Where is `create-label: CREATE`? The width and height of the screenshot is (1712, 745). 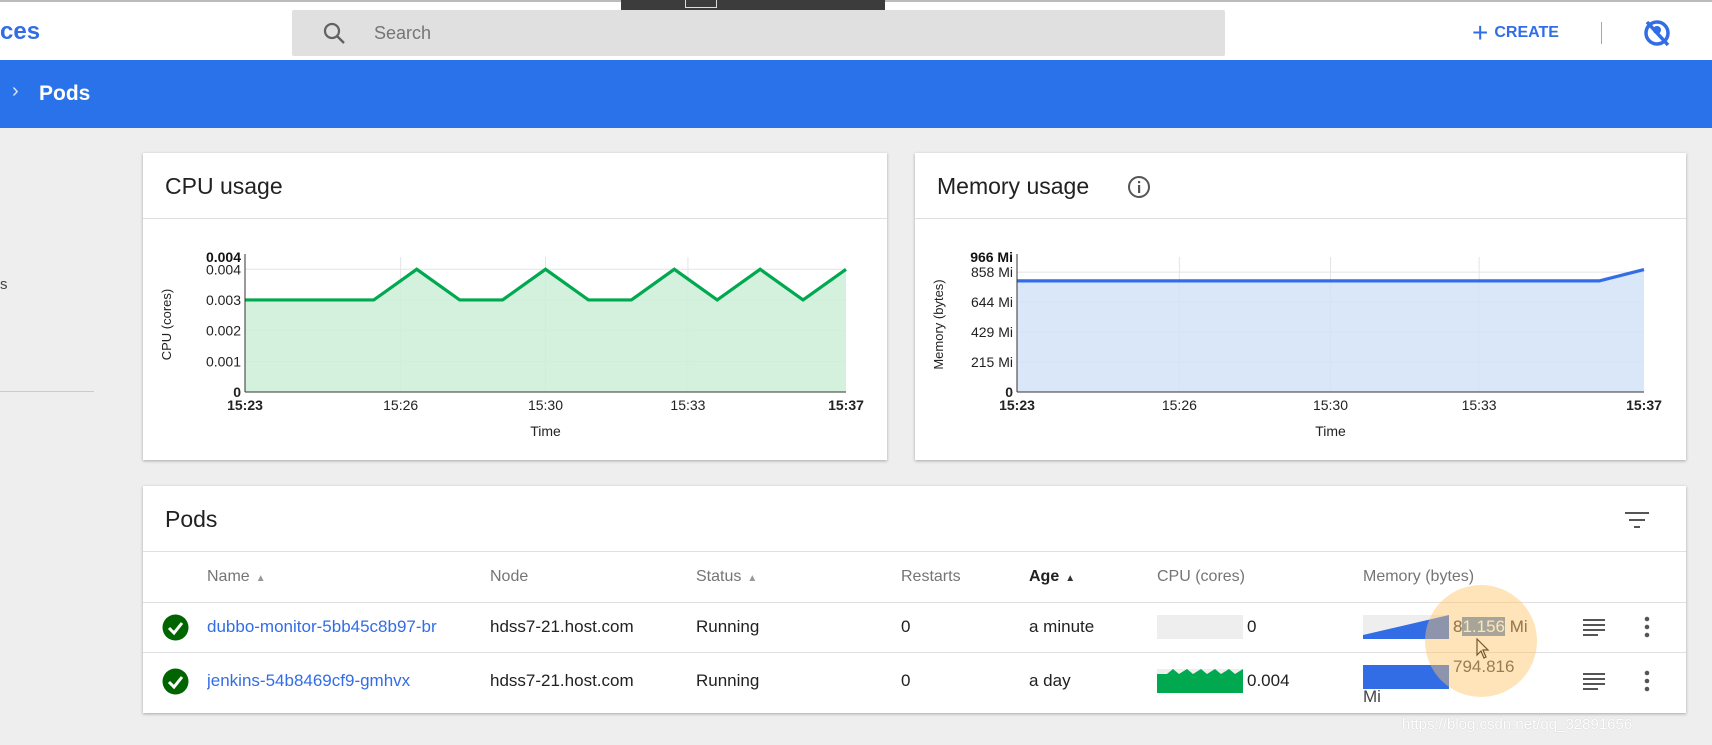
create-label: CREATE is located at coordinates (1526, 32).